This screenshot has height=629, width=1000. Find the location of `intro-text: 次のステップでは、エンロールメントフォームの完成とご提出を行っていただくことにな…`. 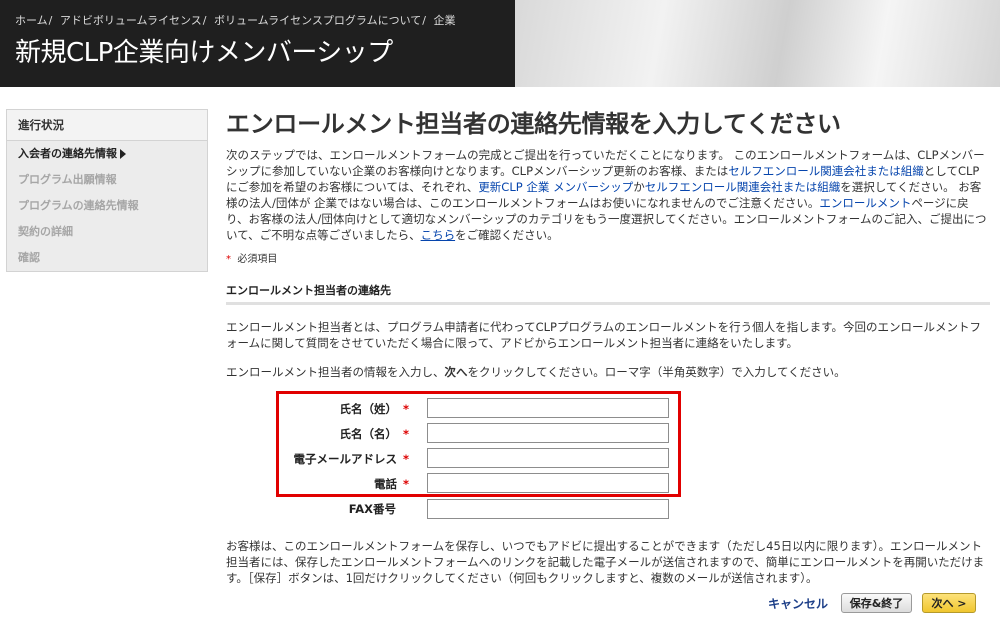

intro-text: 次のステップでは、エンロールメントフォームの完成とご提出を行っていただくことにな… is located at coordinates (606, 195).